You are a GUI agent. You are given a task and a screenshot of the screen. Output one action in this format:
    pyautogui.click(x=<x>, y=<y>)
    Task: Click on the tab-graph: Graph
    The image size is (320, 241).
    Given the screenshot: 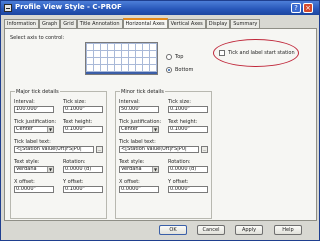 What is the action you would take?
    pyautogui.click(x=49, y=23)
    